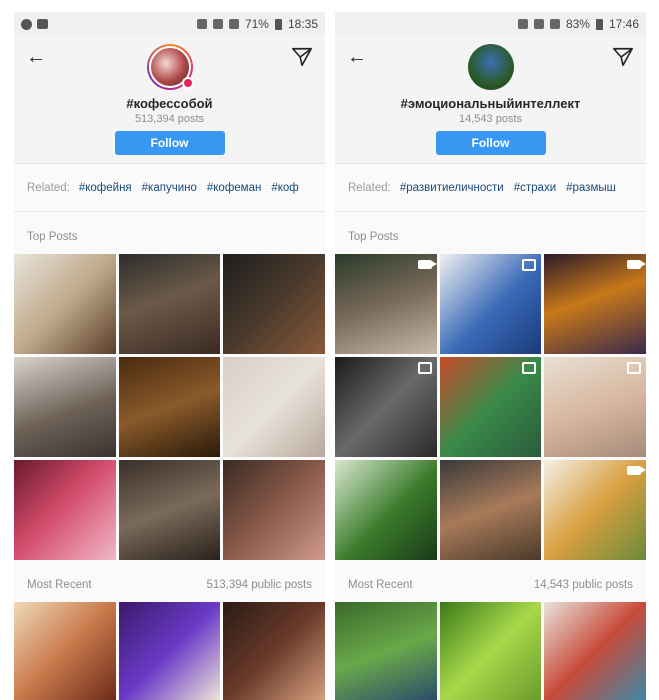  What do you see at coordinates (169, 24) in the screenshot?
I see `status-bar: 71% 18:35` at bounding box center [169, 24].